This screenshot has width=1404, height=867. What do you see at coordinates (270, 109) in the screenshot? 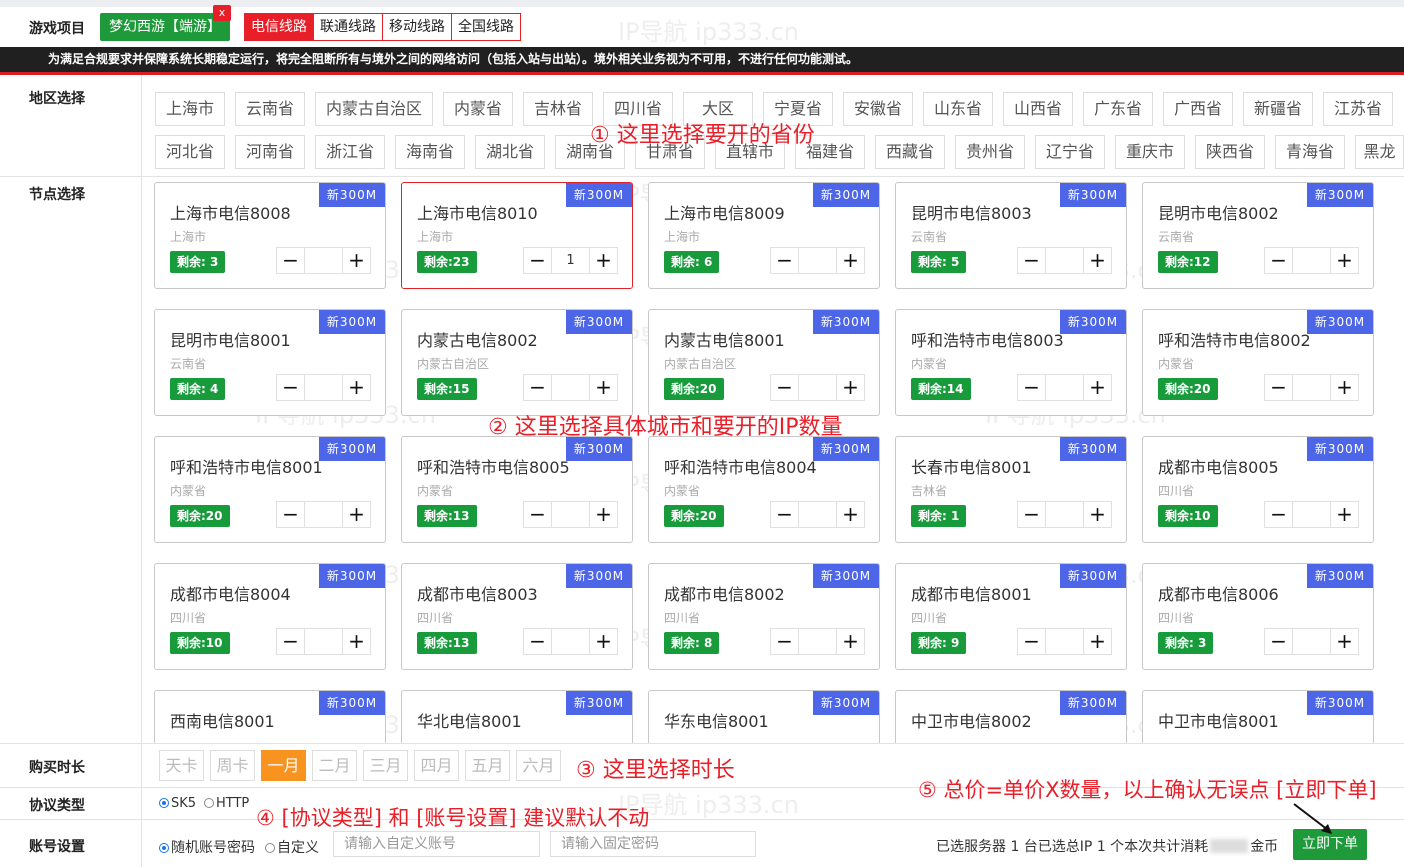
I see `region-button: 云南省` at bounding box center [270, 109].